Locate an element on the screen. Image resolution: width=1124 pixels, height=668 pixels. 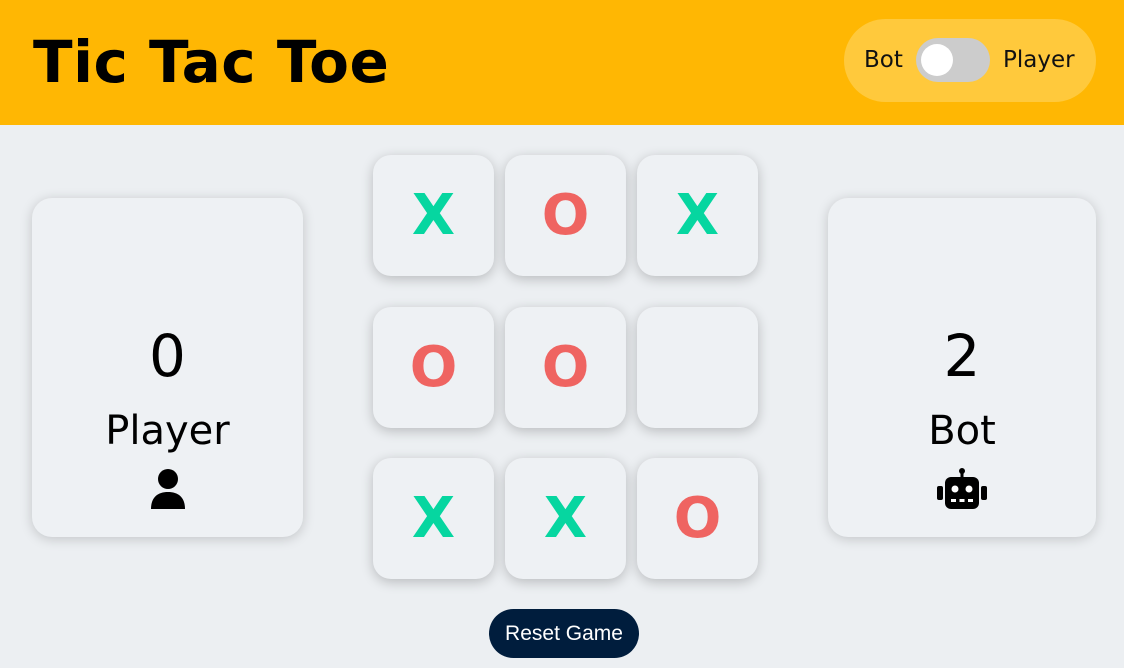
user-icon is located at coordinates (168, 489).